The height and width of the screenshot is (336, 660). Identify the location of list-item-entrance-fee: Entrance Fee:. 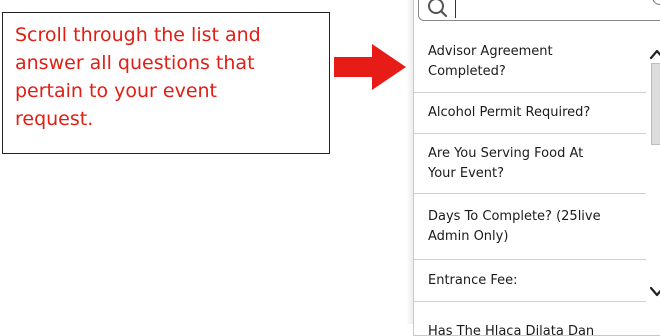
(530, 281).